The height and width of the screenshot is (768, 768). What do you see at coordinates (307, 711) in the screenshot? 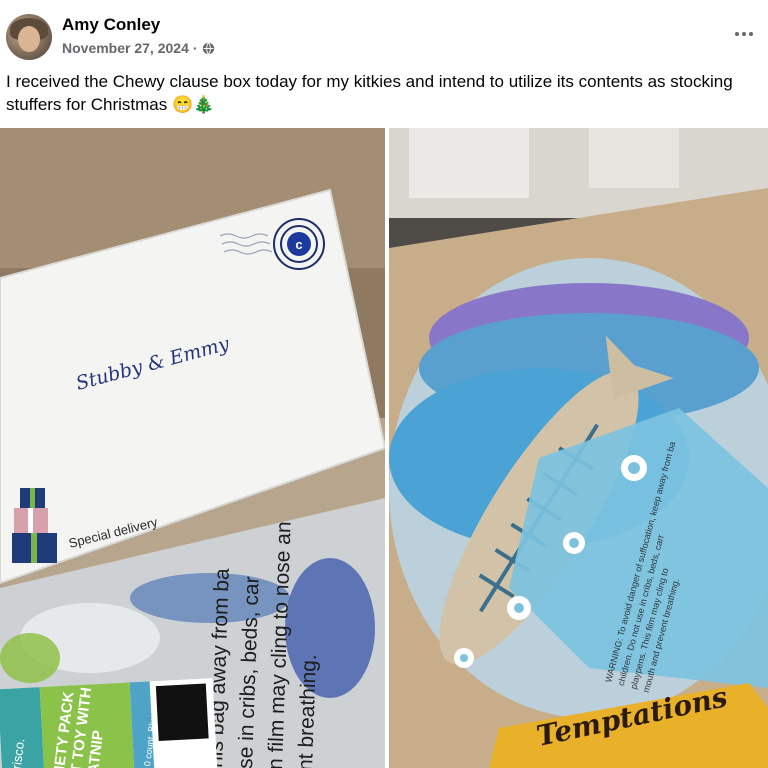
I see `bag-warning-line-4: nt breathing.` at bounding box center [307, 711].